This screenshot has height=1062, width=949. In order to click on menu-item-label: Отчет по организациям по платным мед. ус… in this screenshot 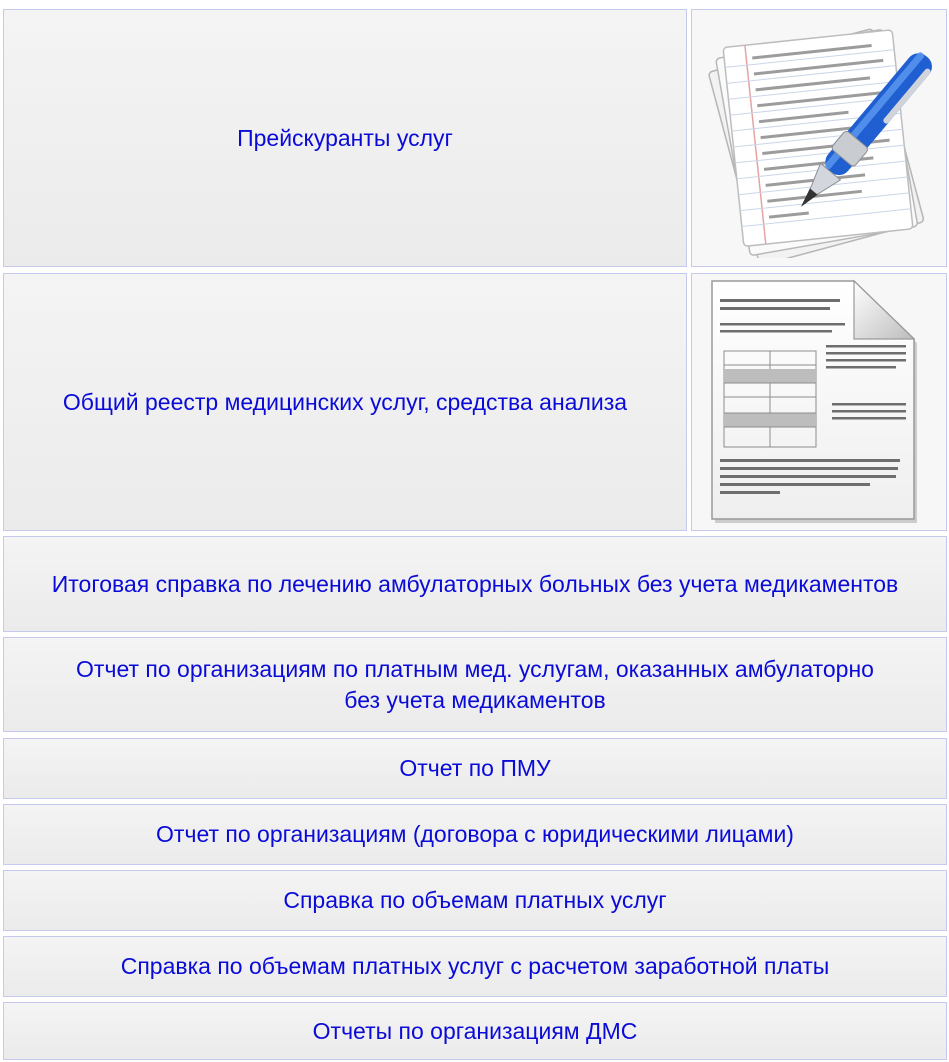, I will do `click(475, 684)`.